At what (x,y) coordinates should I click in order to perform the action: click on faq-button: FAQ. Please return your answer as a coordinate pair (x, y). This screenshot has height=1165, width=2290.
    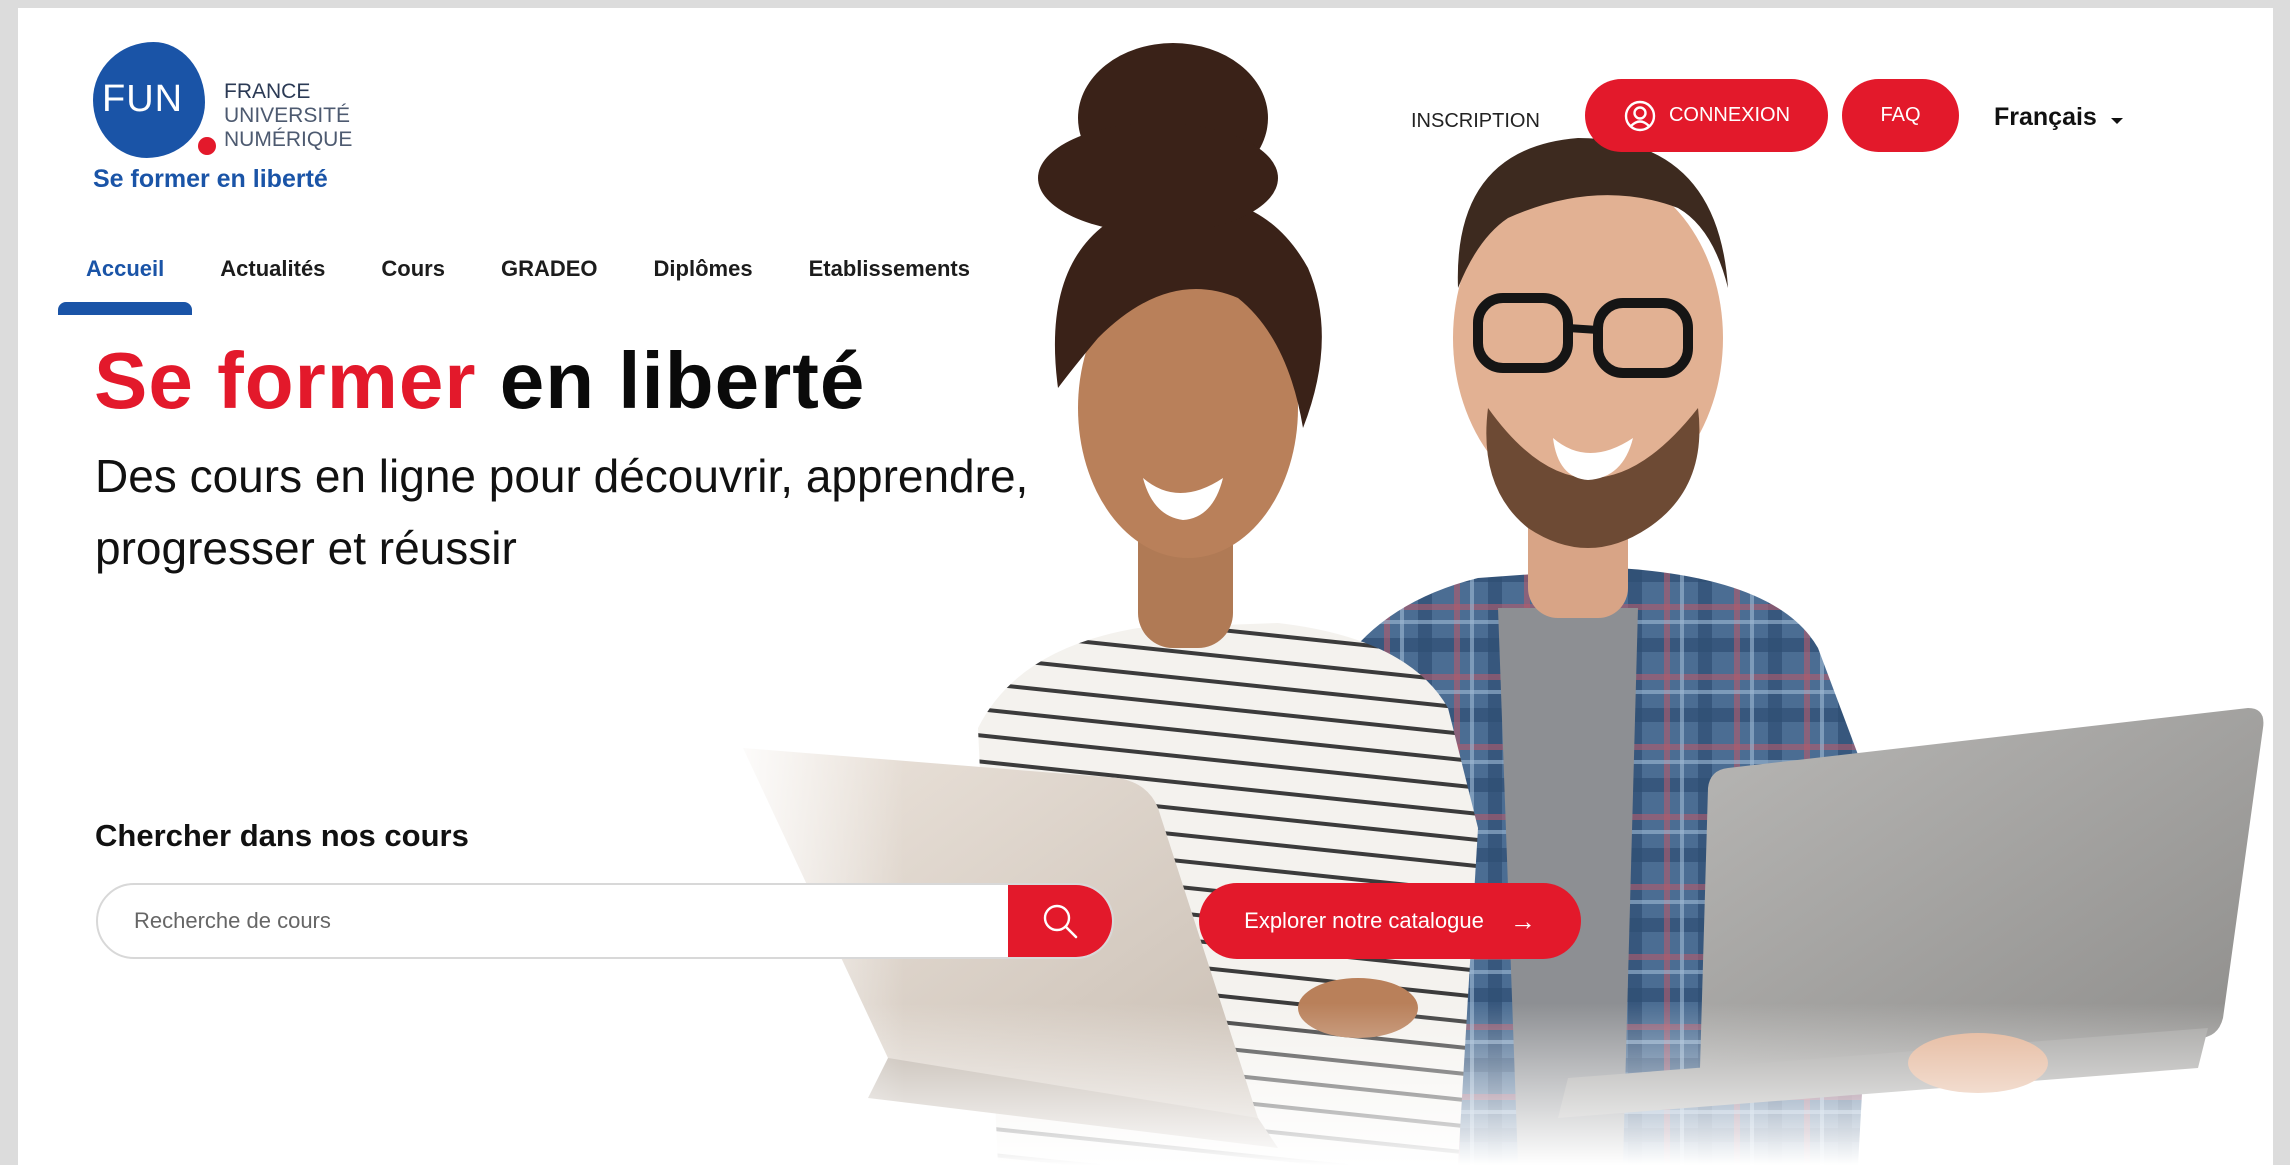
    Looking at the image, I should click on (1900, 115).